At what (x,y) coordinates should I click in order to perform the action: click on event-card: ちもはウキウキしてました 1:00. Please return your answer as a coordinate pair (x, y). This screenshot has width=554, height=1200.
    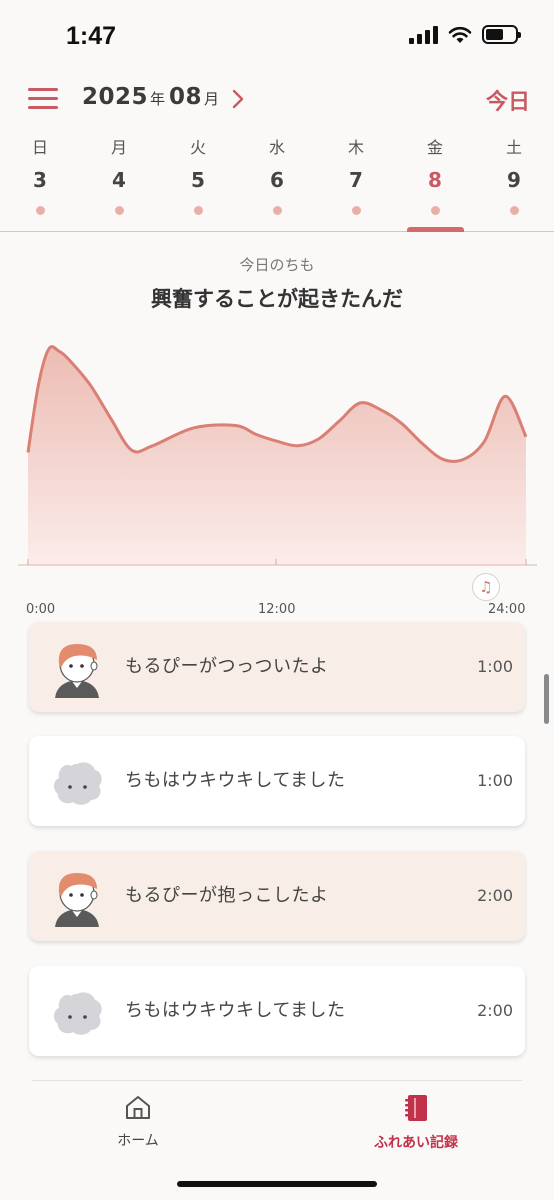
    Looking at the image, I should click on (277, 781).